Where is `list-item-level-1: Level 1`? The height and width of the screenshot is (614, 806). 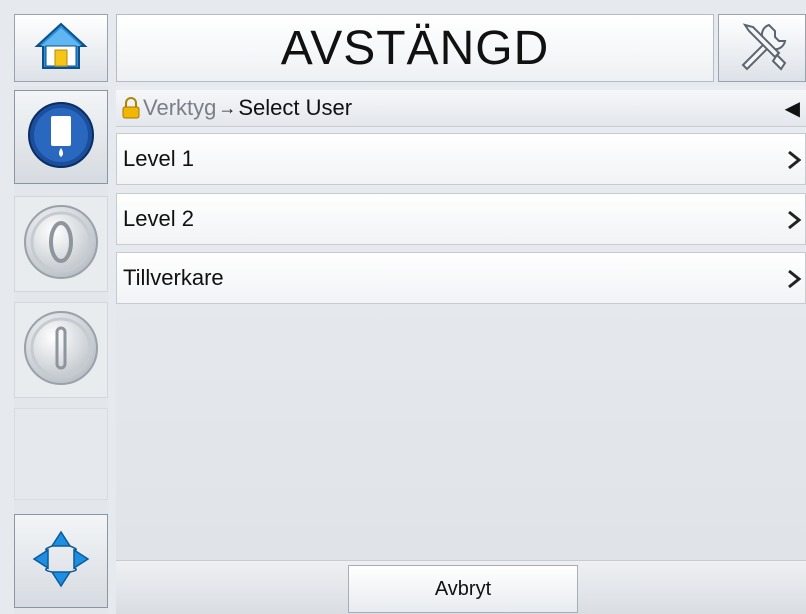
list-item-level-1: Level 1 is located at coordinates (461, 159).